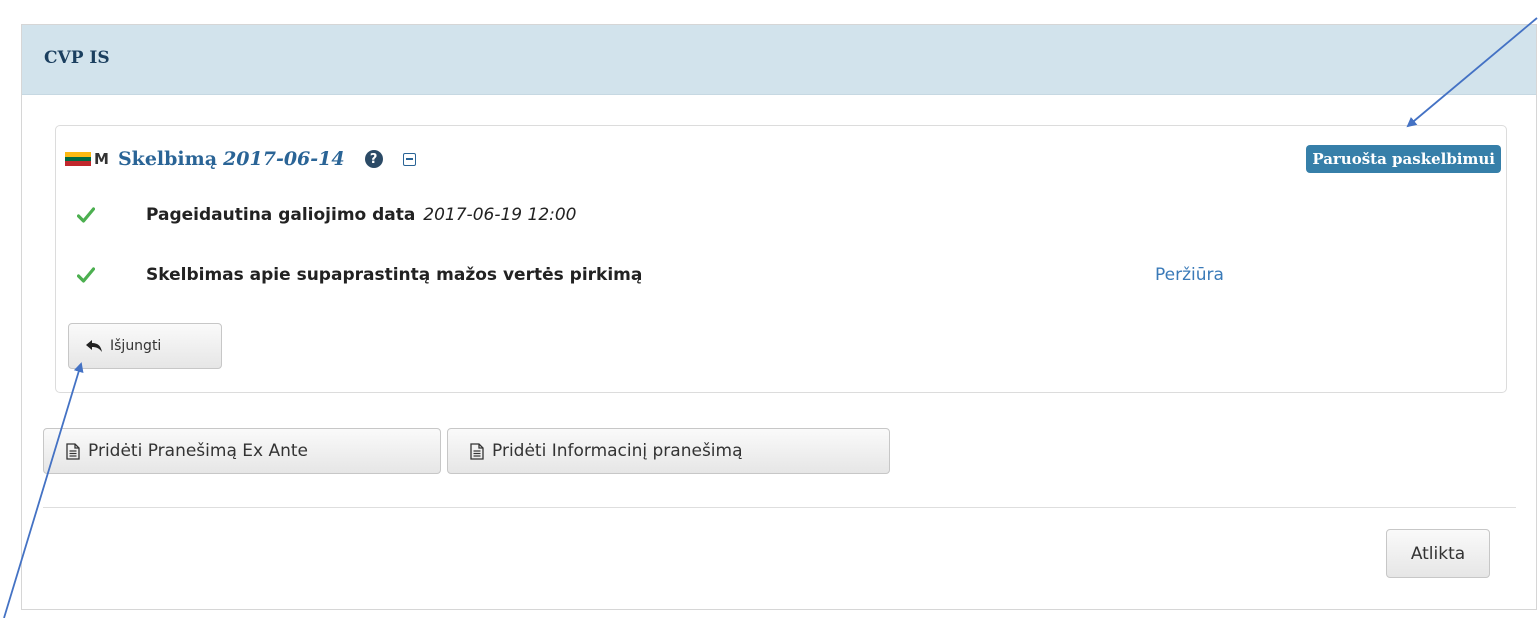 Image resolution: width=1539 pixels, height=618 pixels. Describe the element at coordinates (373, 159) in the screenshot. I see `question-circle-icon: ?` at that location.